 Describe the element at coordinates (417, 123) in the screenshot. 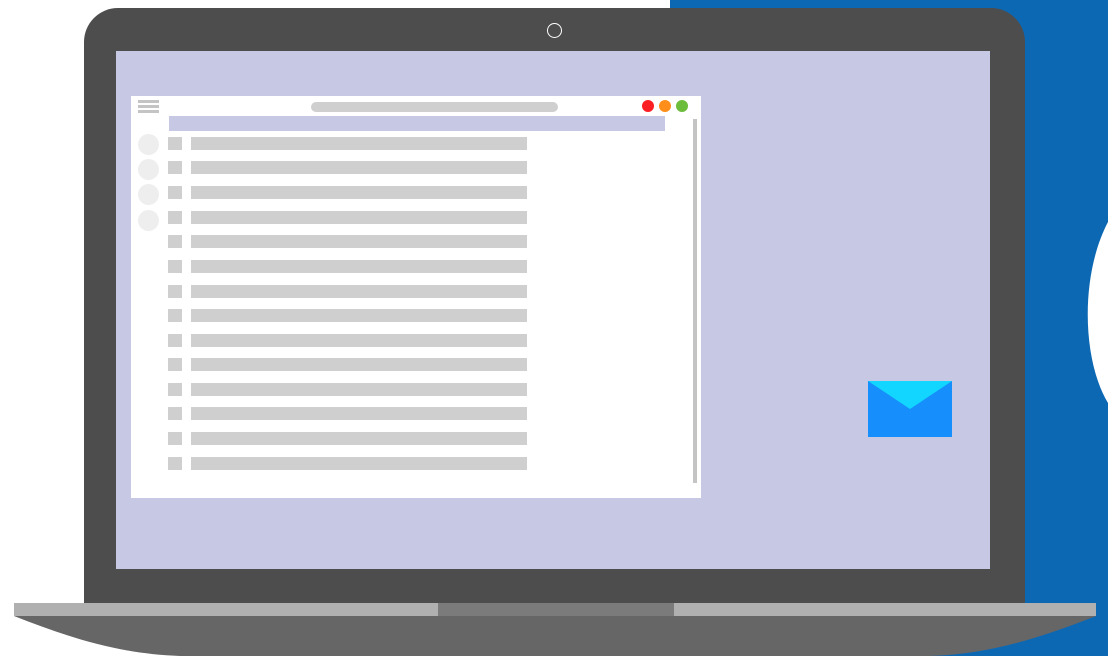

I see `list-header-bar` at that location.